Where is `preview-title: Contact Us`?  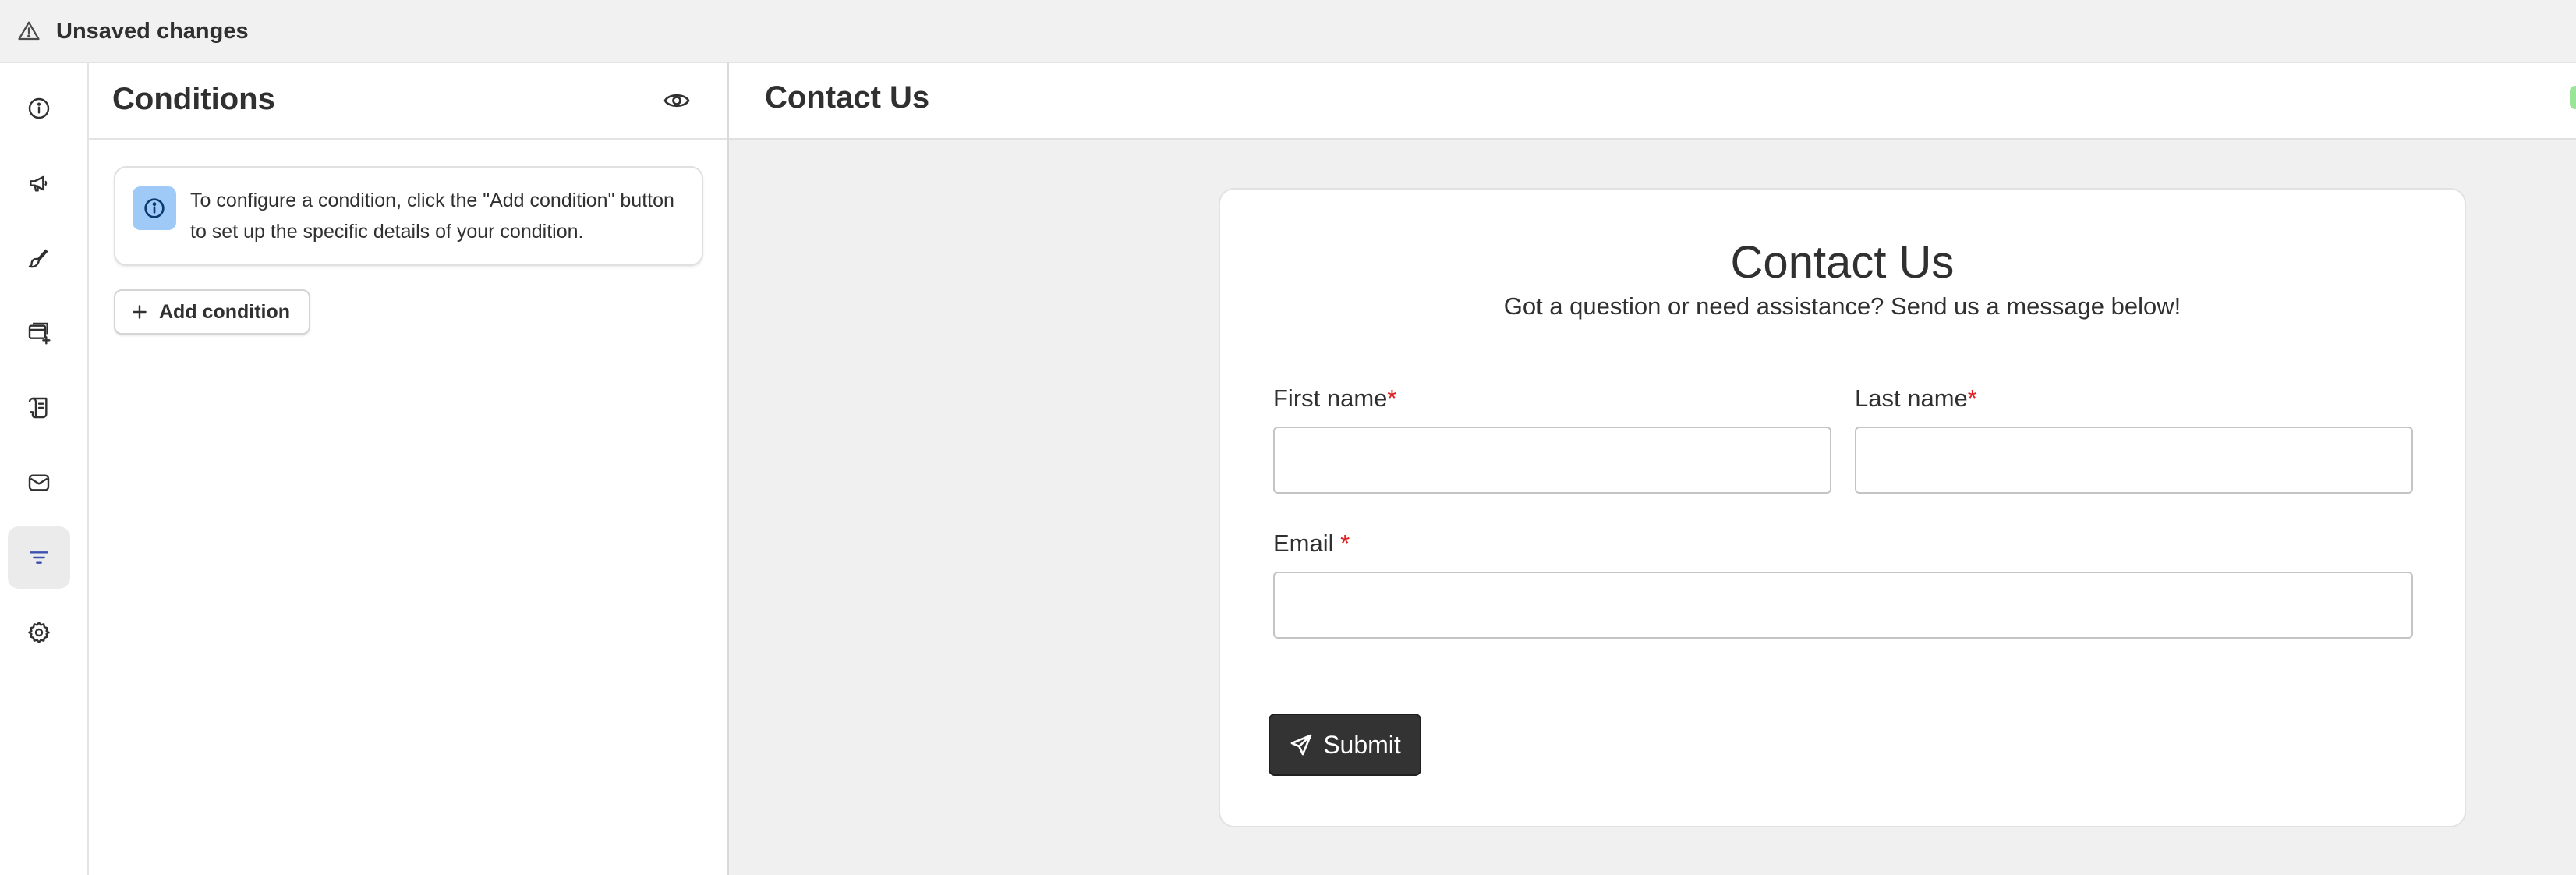
preview-title: Contact Us is located at coordinates (847, 97).